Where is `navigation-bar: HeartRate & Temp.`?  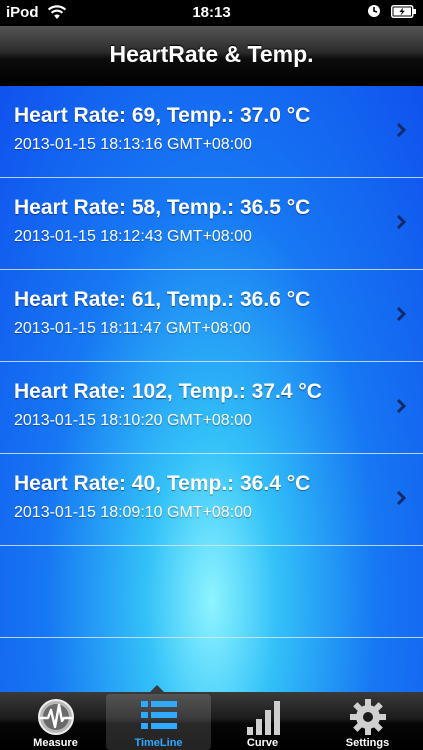
navigation-bar: HeartRate & Temp. is located at coordinates (211, 56).